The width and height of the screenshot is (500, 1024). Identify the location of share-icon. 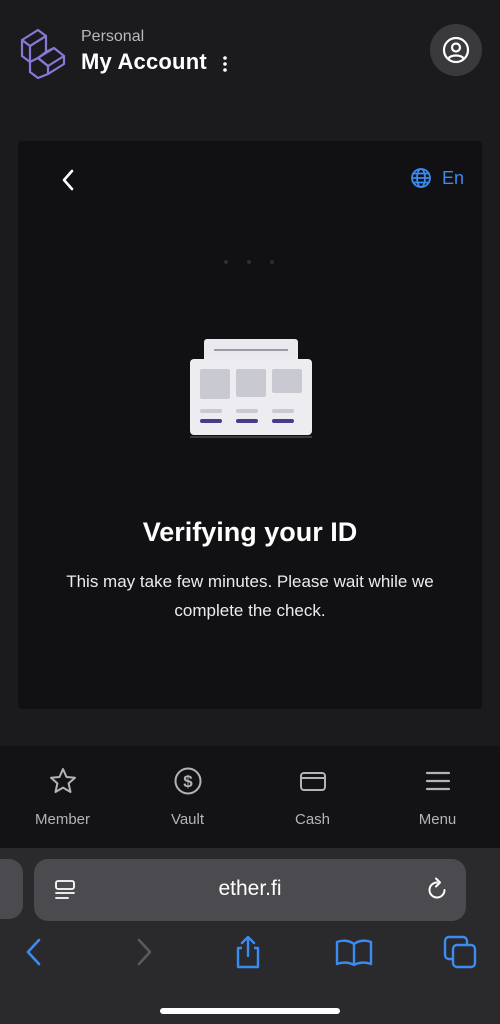
(248, 952).